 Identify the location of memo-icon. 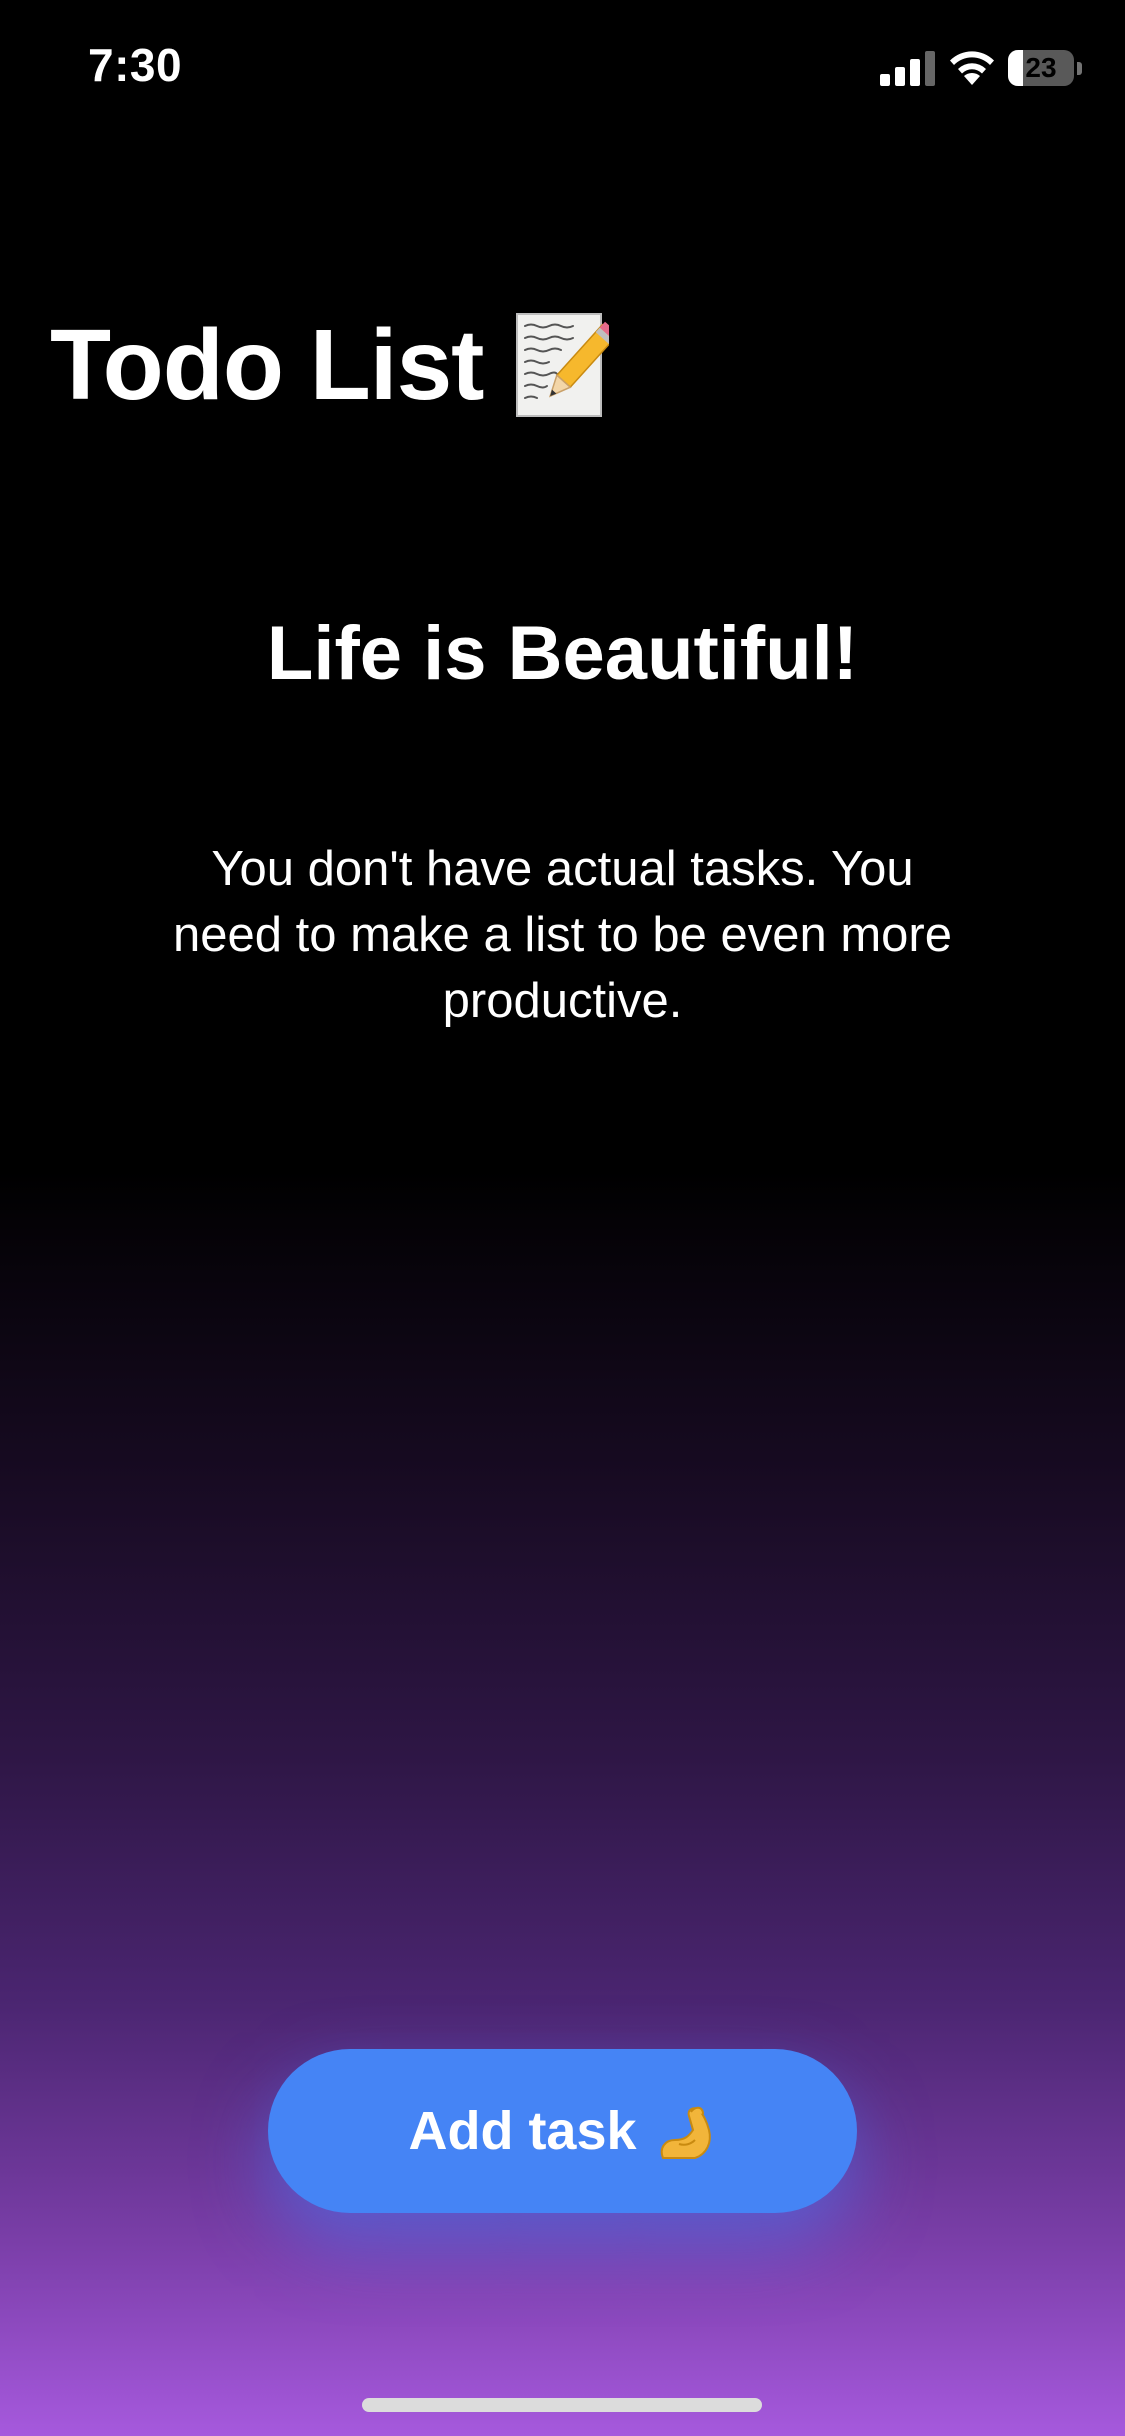
(563, 365).